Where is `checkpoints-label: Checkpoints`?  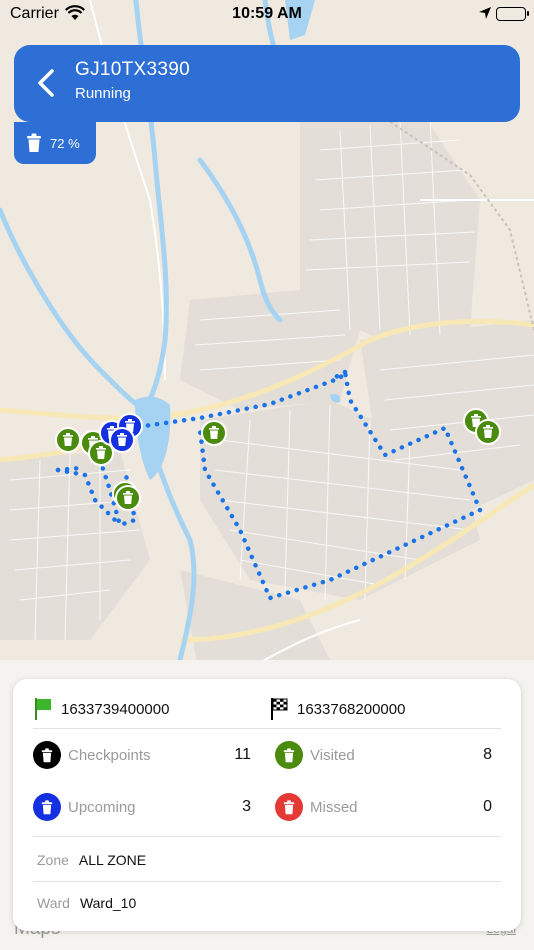
checkpoints-label: Checkpoints is located at coordinates (109, 755).